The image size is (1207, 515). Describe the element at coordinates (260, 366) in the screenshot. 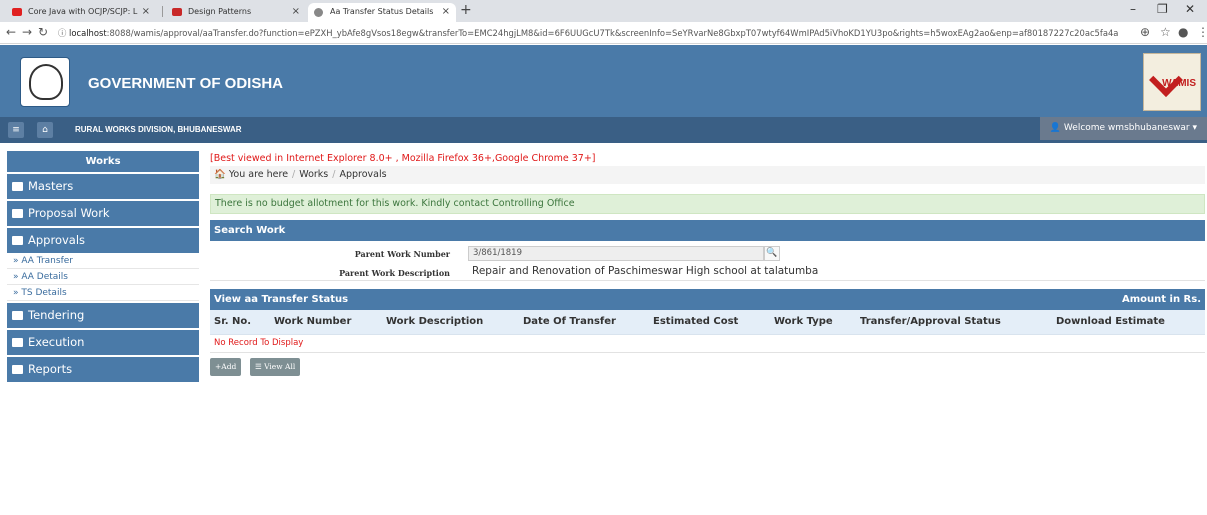

I see `list-icon: ☰` at that location.